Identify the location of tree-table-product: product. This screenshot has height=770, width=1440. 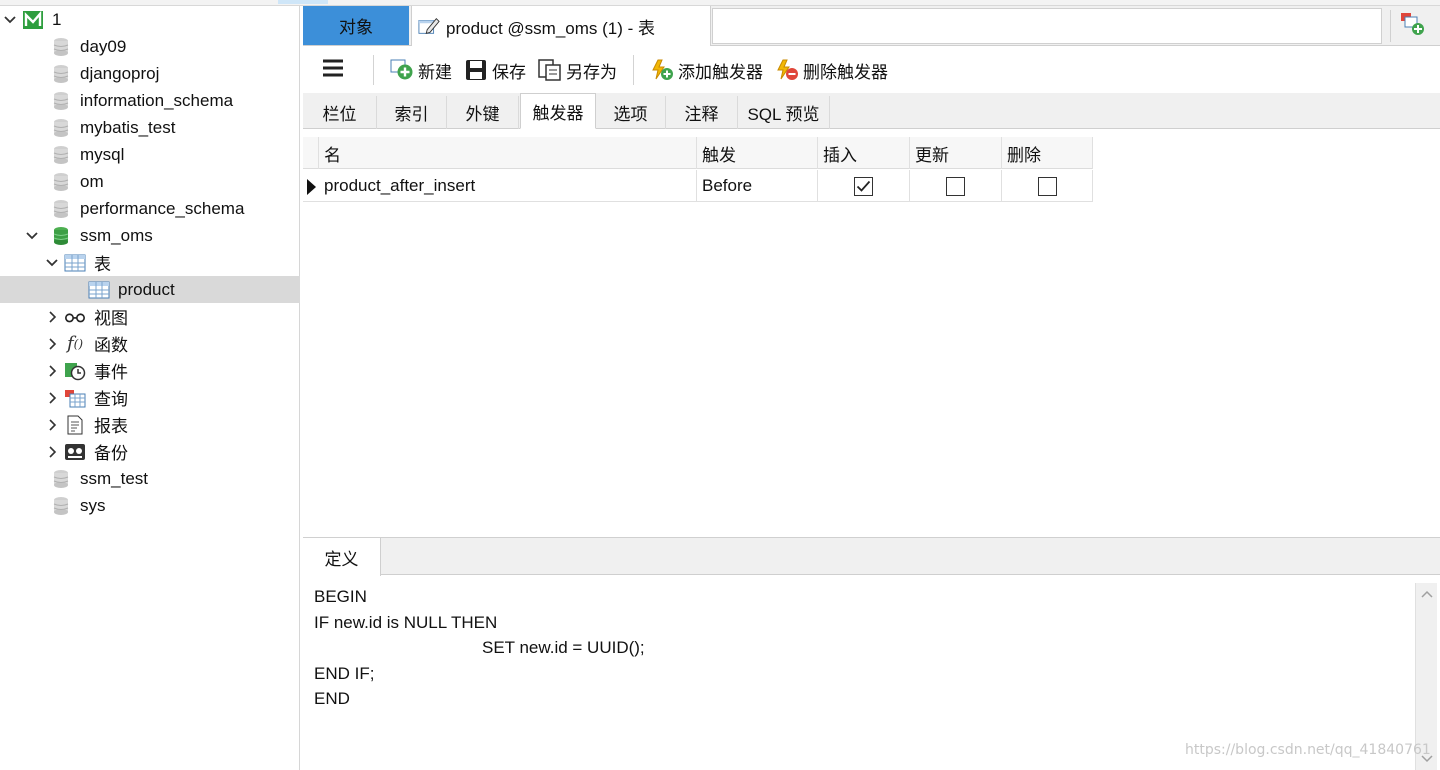
(150, 289).